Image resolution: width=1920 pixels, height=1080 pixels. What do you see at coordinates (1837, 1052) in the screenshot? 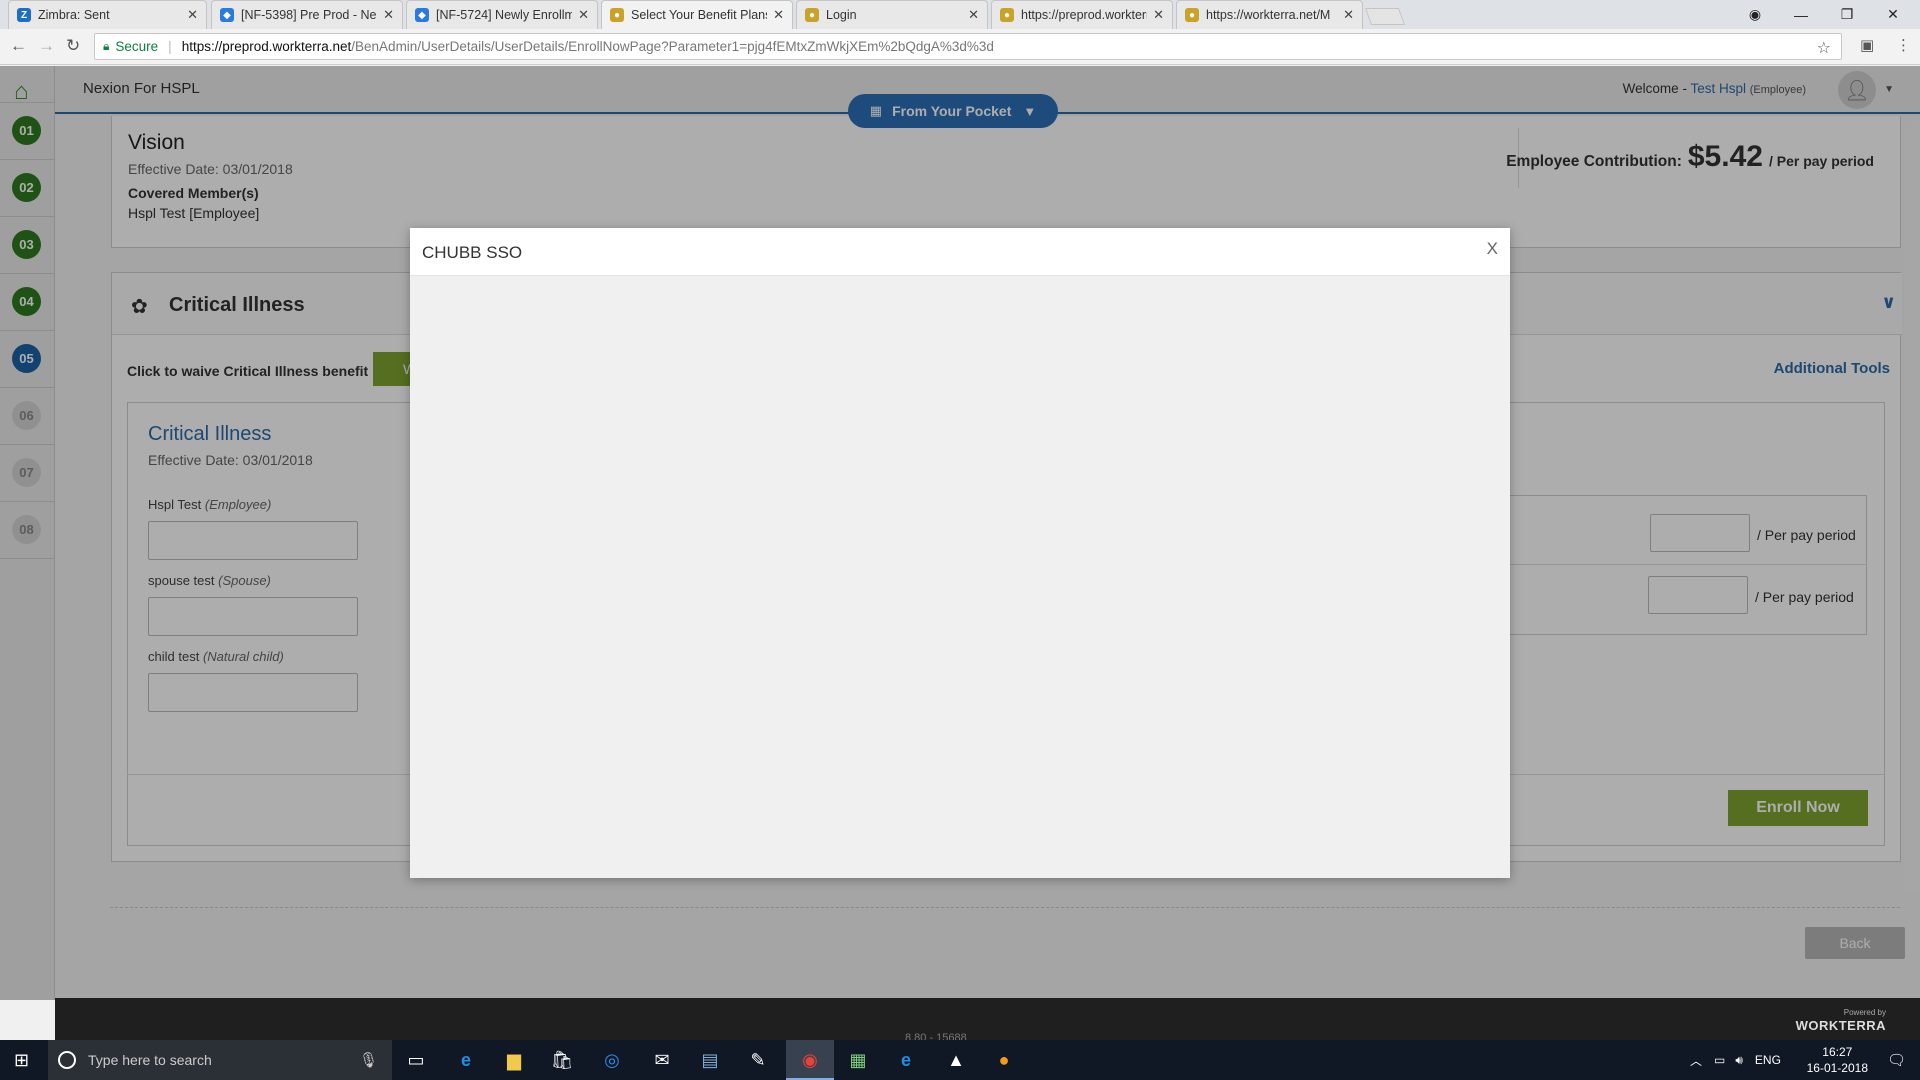
I see `clock-time: 16:27` at bounding box center [1837, 1052].